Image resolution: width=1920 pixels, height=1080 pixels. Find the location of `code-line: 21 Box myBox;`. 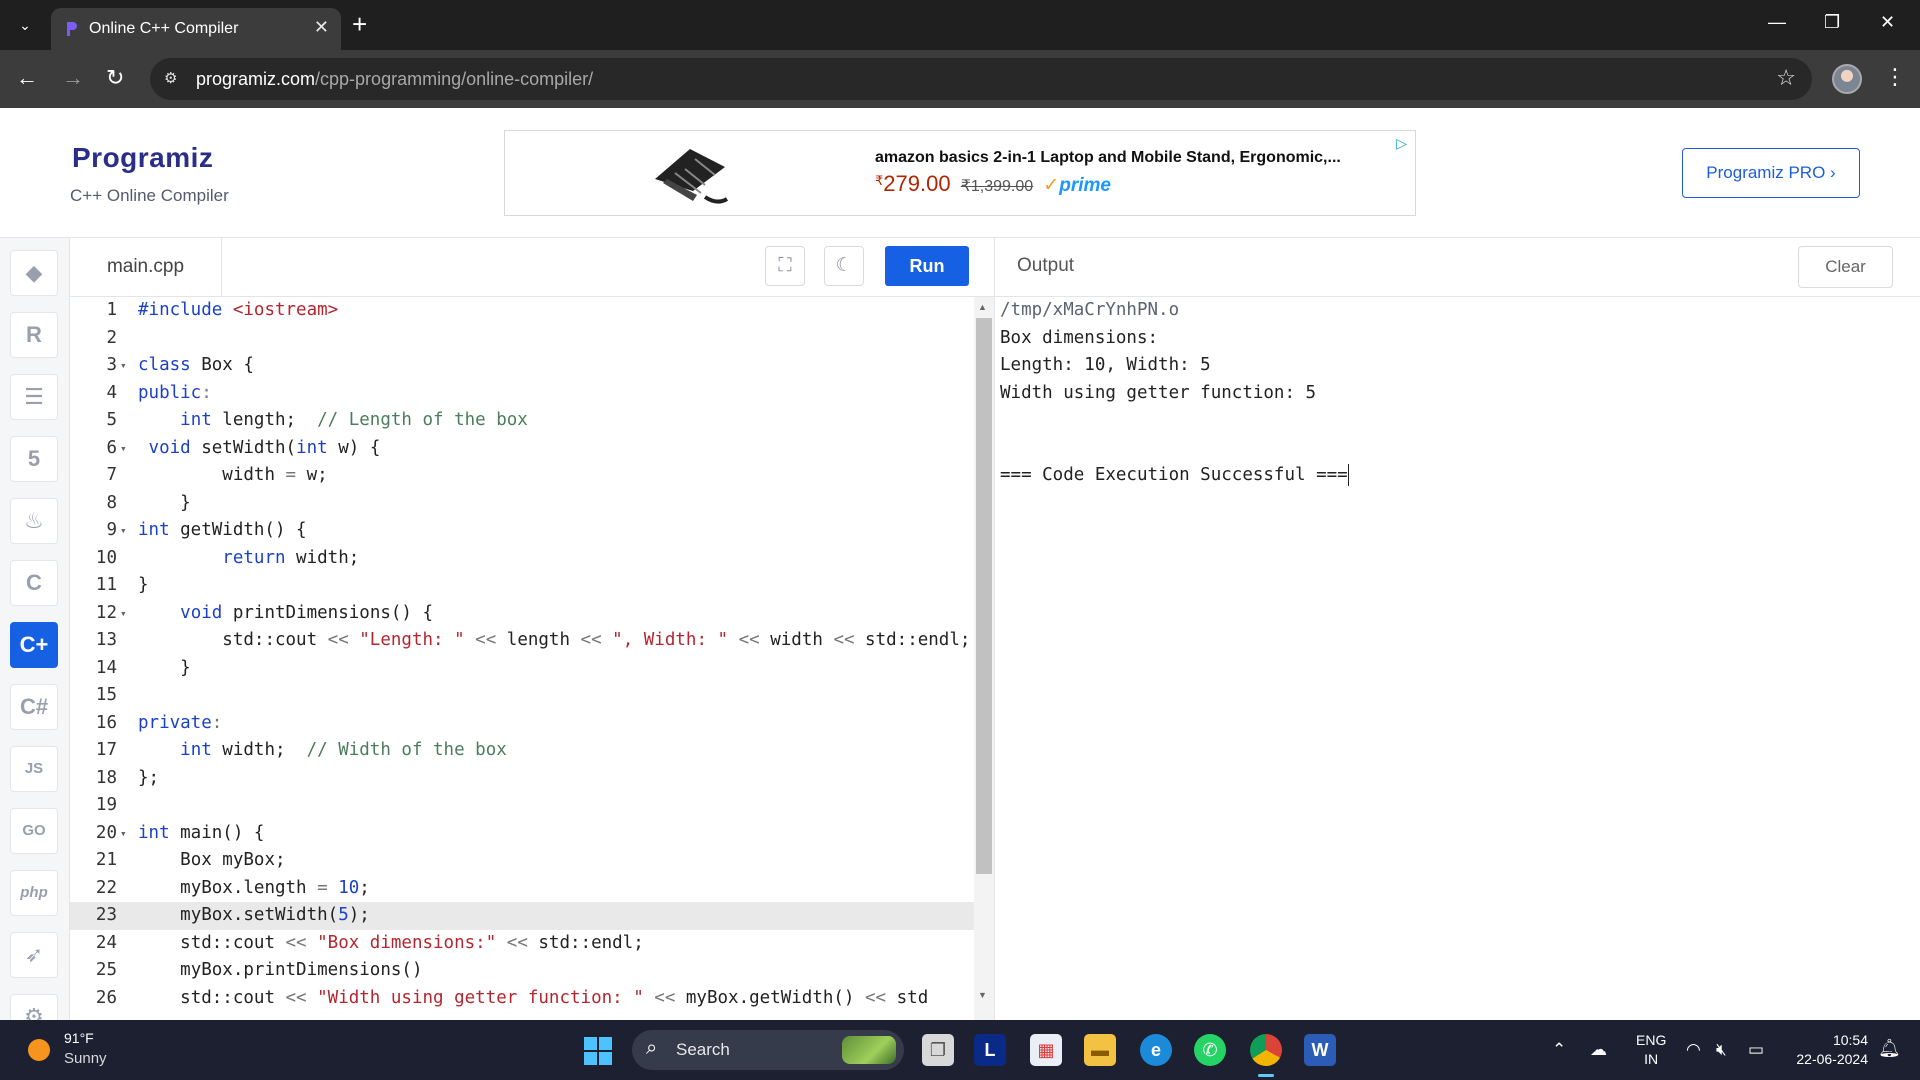

code-line: 21 Box myBox; is located at coordinates (522, 861).